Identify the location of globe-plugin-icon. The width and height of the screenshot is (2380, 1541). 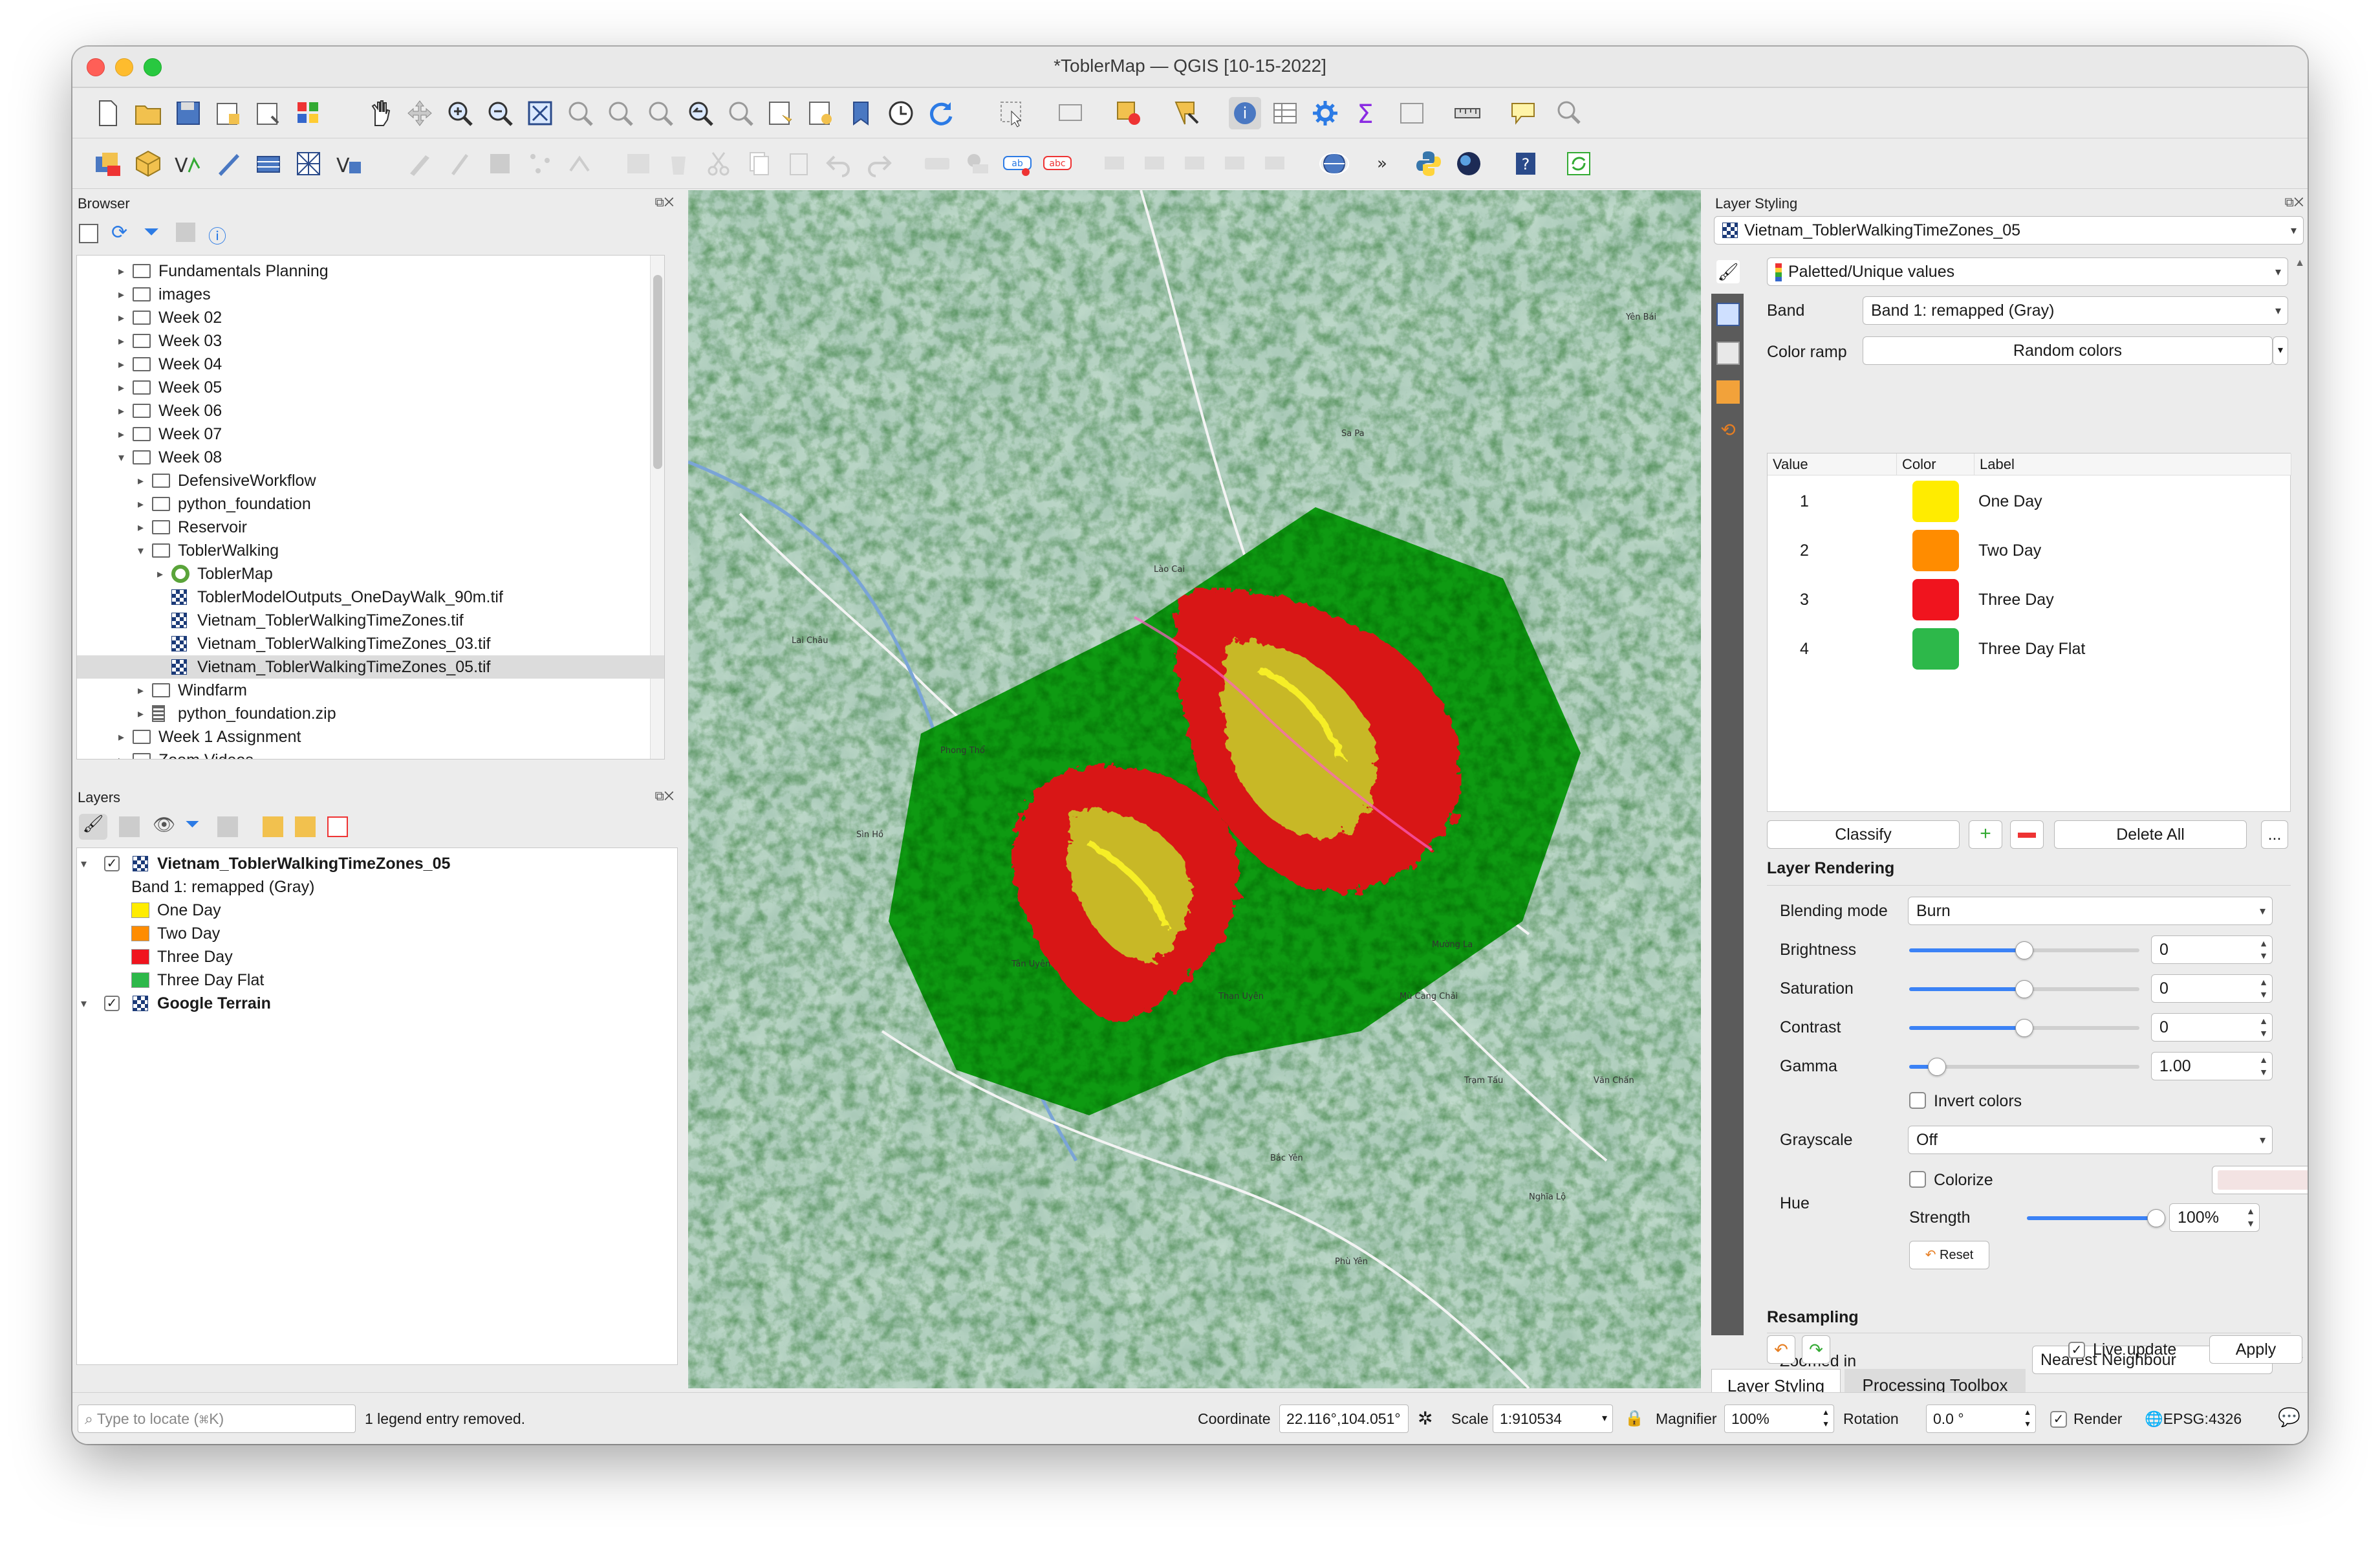
(1334, 164).